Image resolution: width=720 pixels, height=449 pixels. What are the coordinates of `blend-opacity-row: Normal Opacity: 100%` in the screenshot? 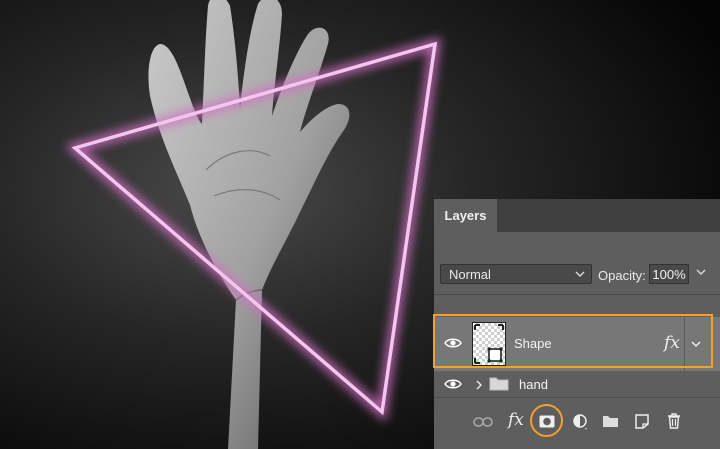 It's located at (577, 274).